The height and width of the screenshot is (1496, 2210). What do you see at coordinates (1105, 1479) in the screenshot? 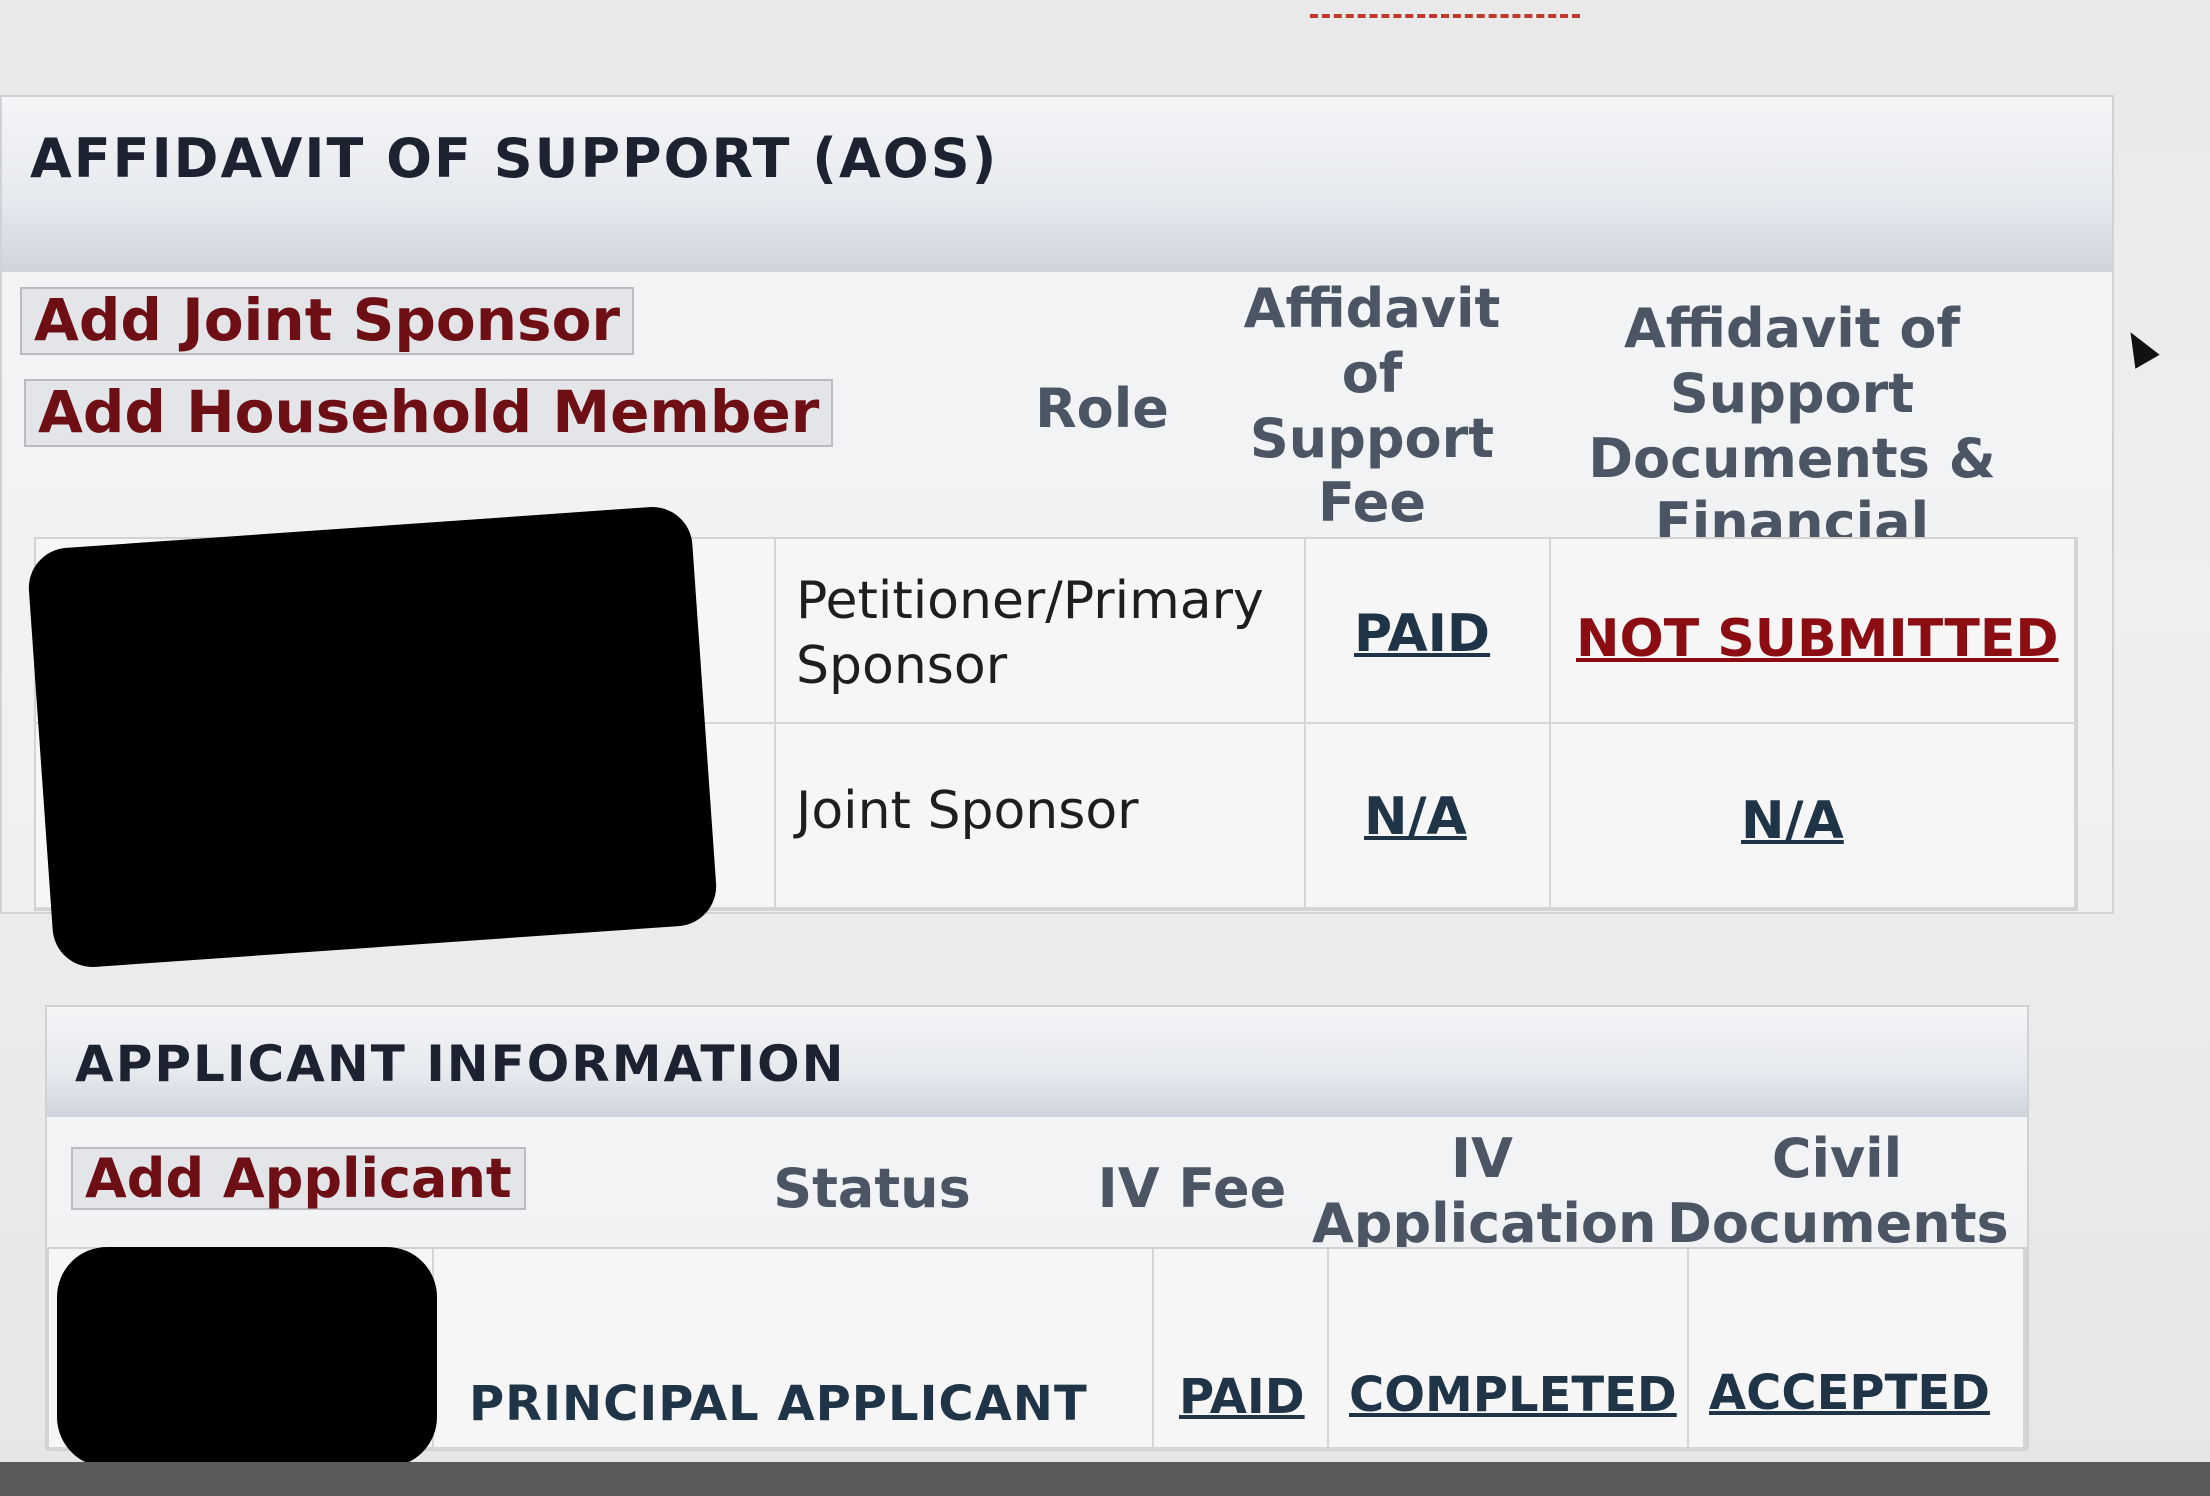
I see `screen-bezel` at bounding box center [1105, 1479].